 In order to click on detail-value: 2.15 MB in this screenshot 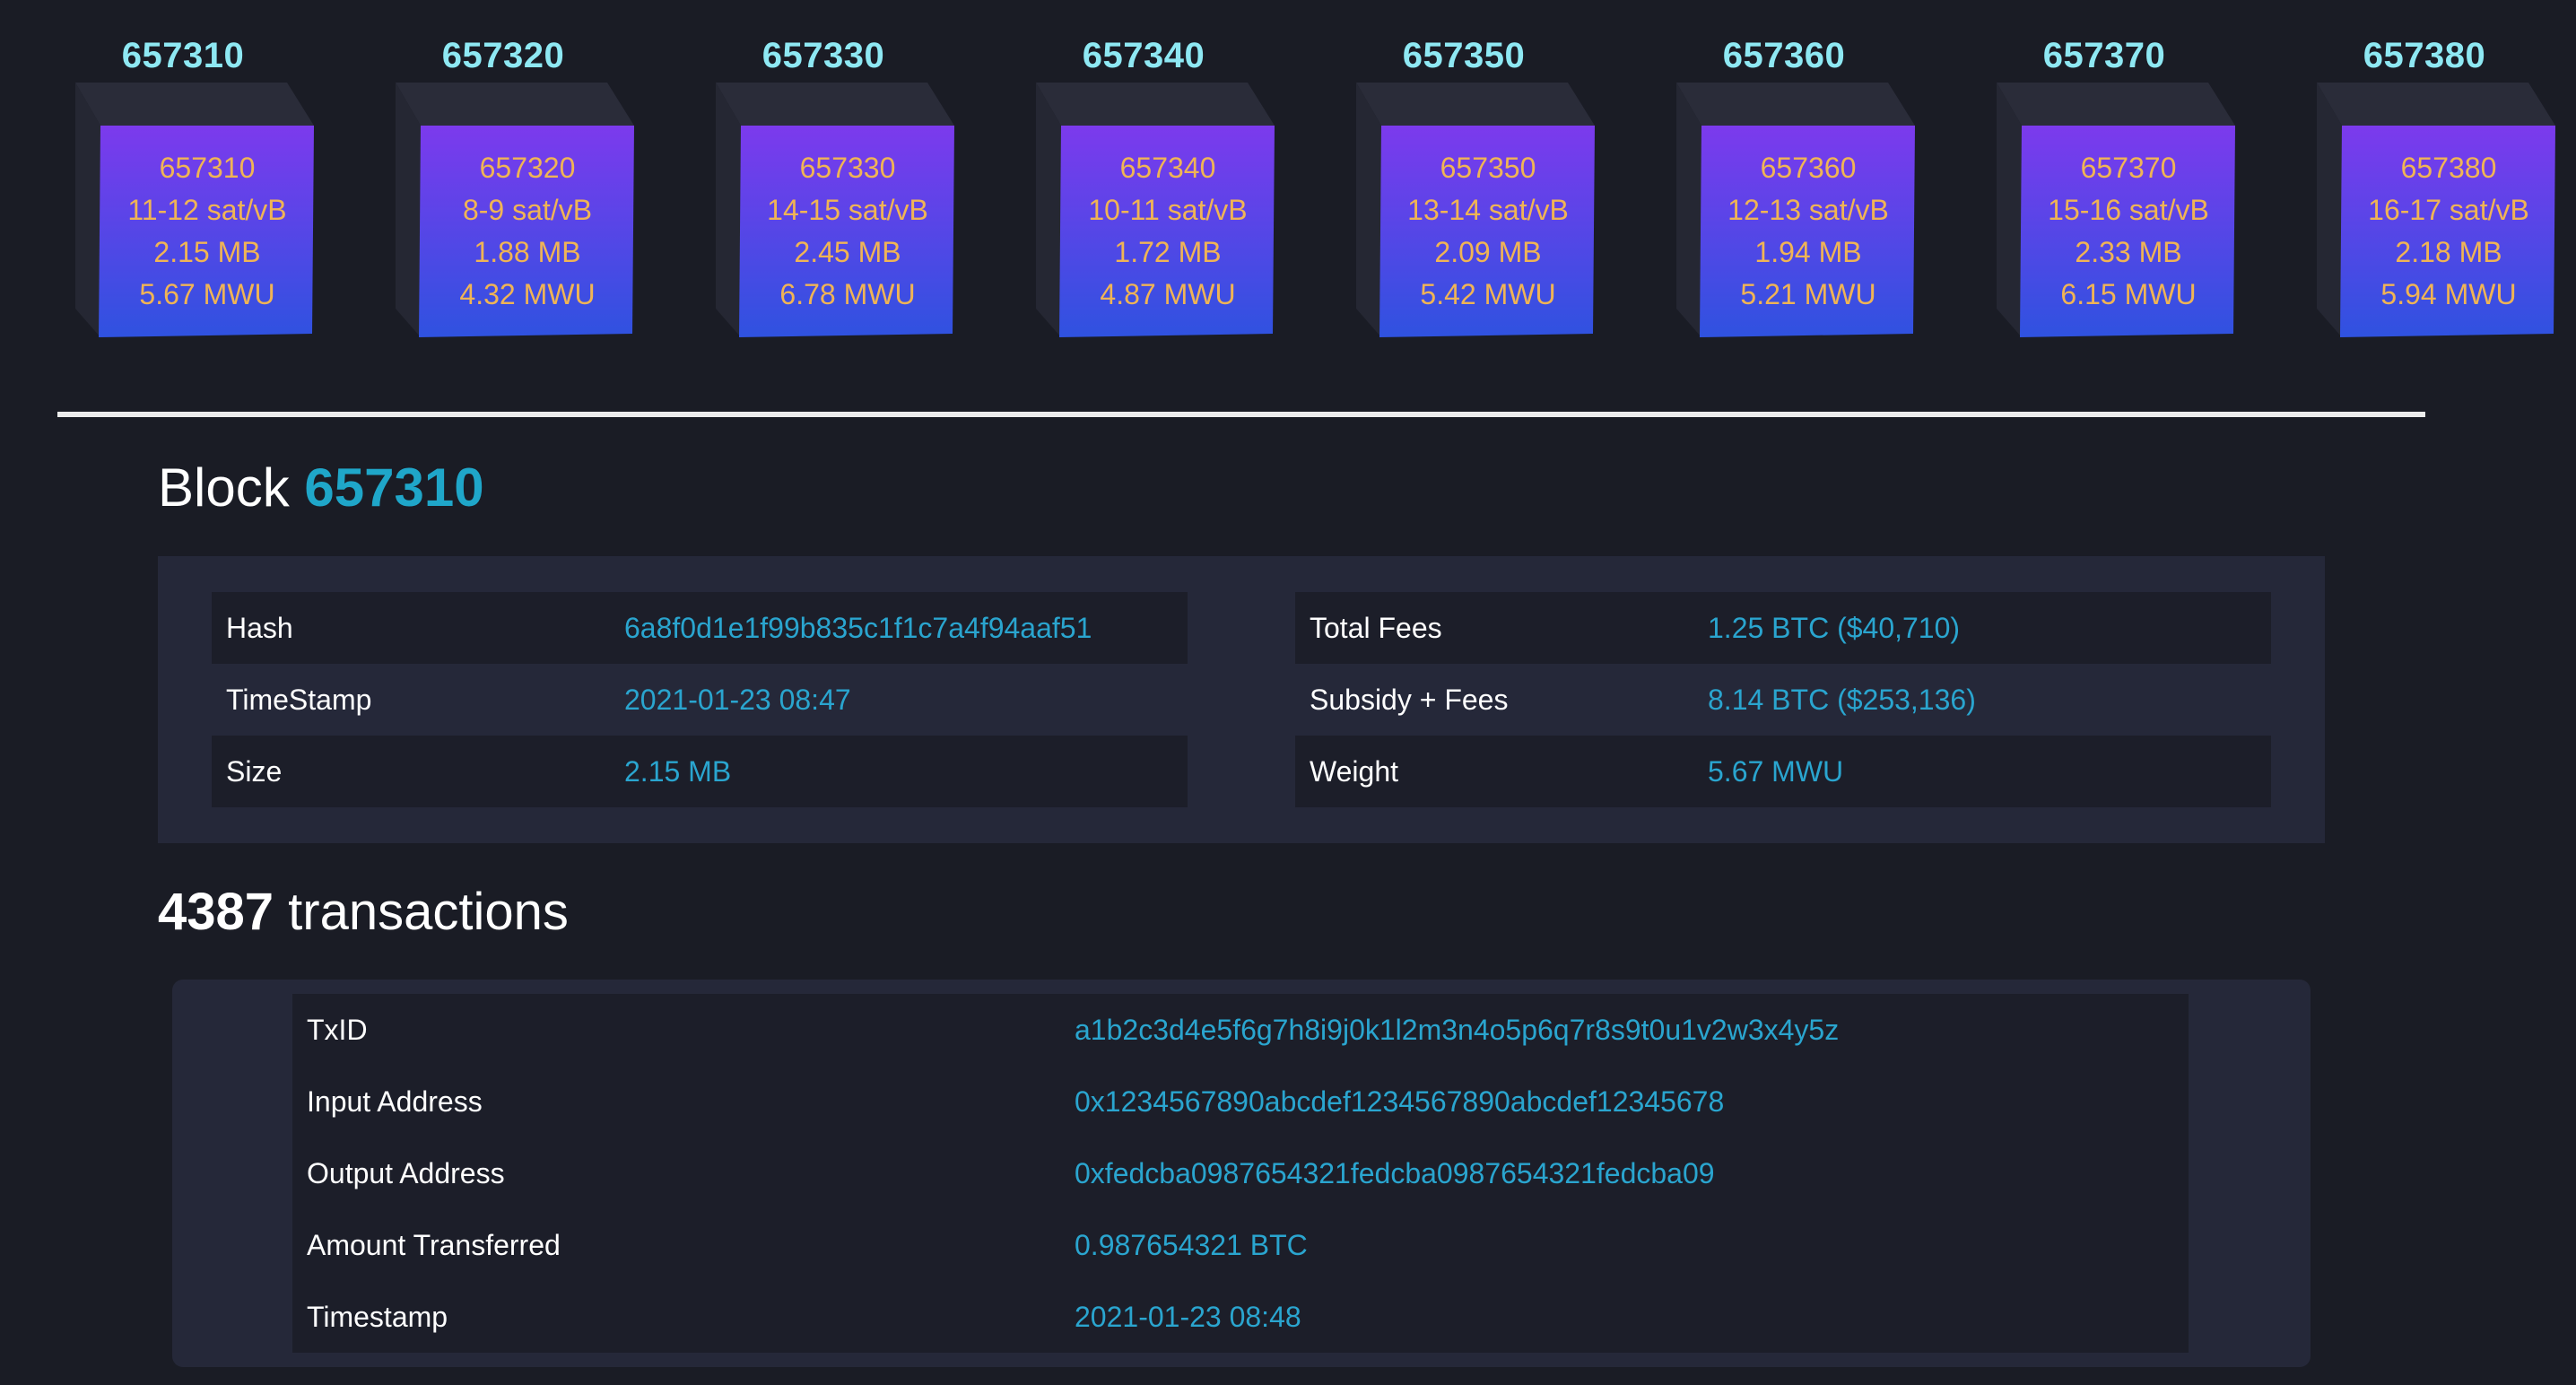, I will do `click(678, 771)`.